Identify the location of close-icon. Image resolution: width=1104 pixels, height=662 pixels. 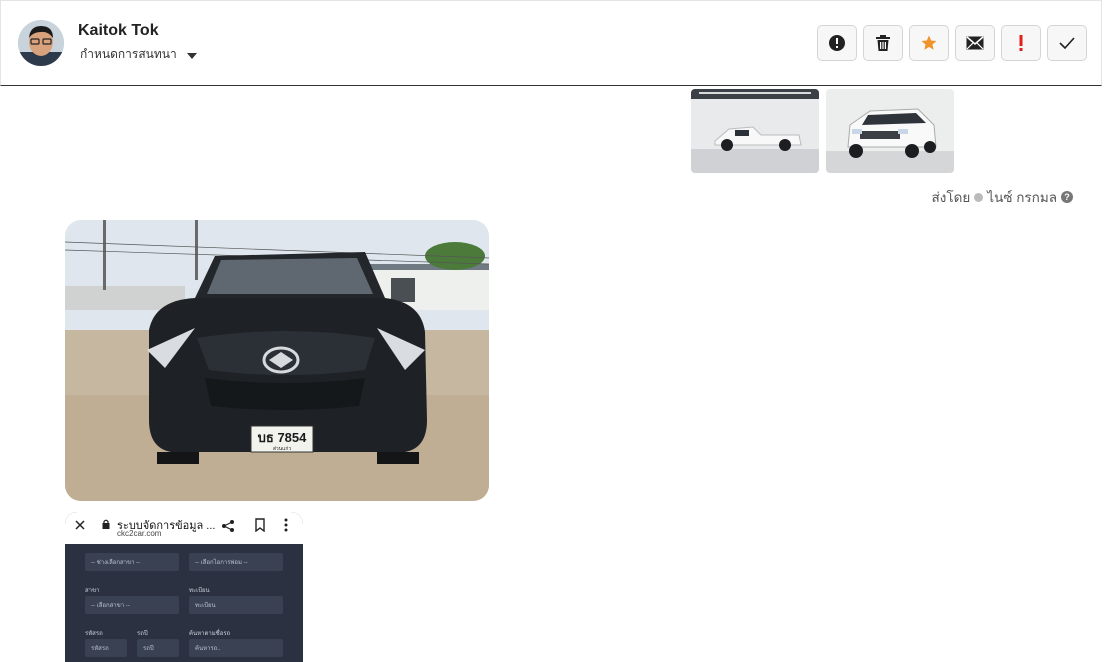
(80, 525).